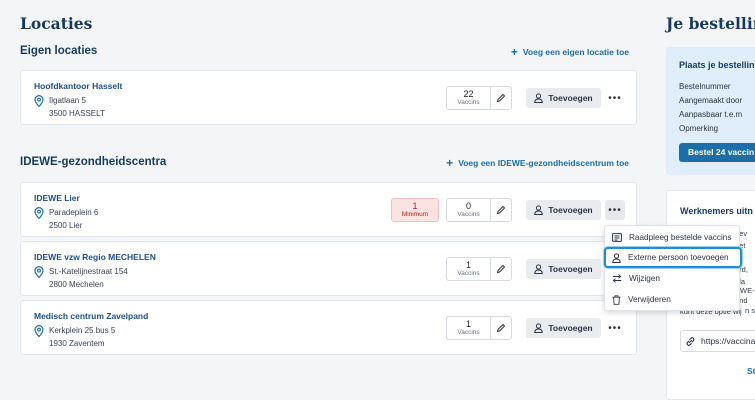 Image resolution: width=755 pixels, height=400 pixels. What do you see at coordinates (67, 100) in the screenshot?
I see `location-street: Ilgatlaan 5` at bounding box center [67, 100].